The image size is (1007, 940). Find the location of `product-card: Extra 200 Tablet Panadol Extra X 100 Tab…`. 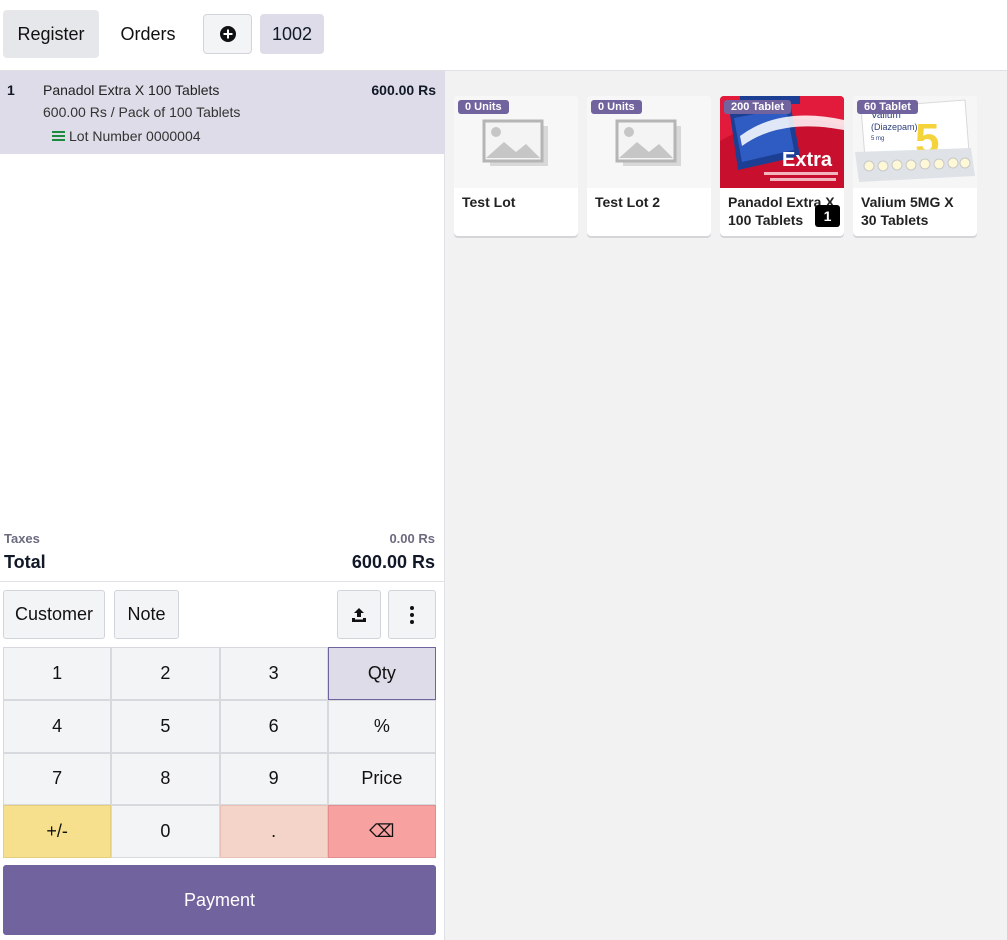

product-card: Extra 200 Tablet Panadol Extra X 100 Tab… is located at coordinates (782, 166).